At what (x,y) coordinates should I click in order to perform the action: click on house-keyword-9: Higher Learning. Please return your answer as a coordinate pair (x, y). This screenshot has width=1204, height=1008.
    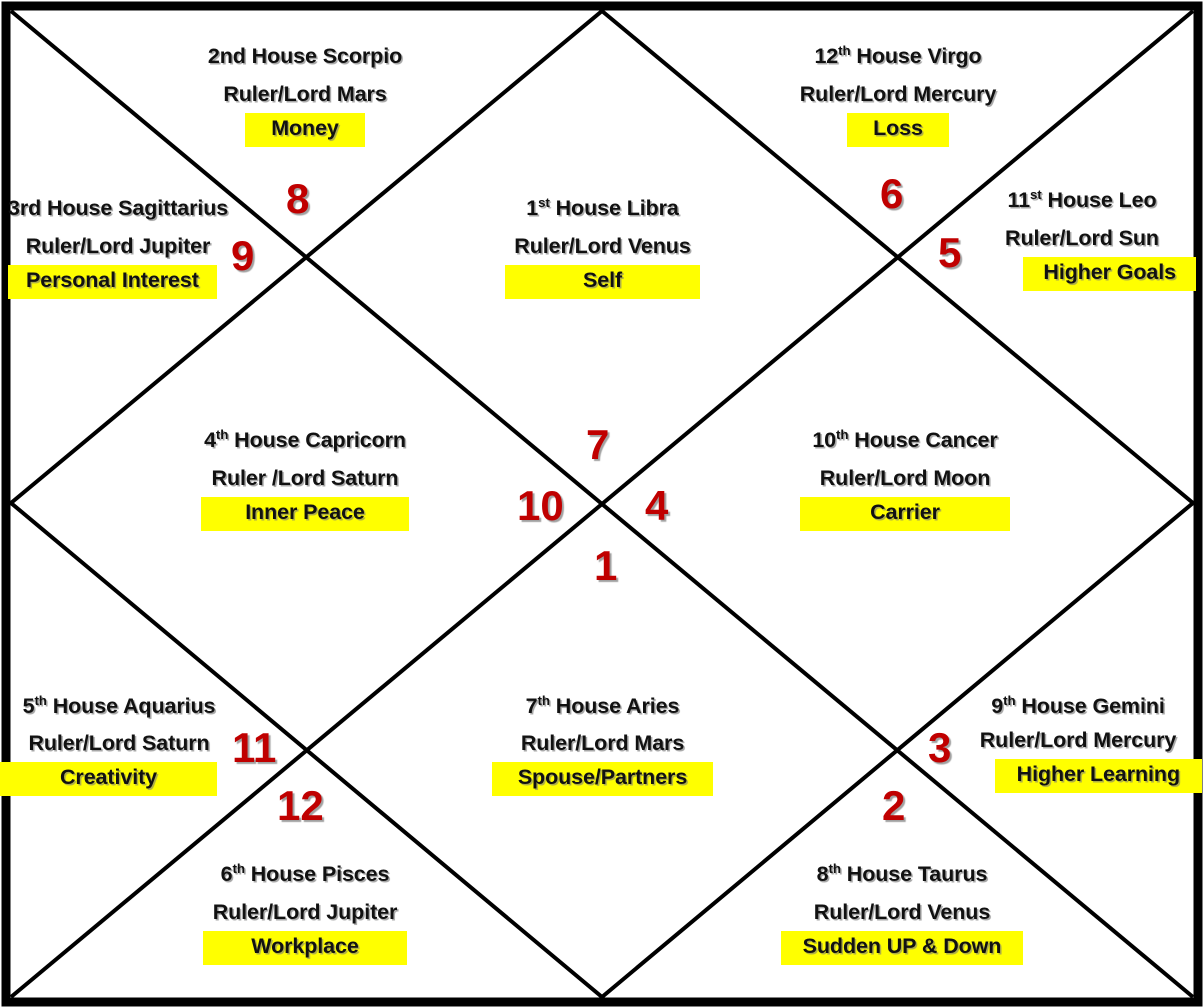
    Looking at the image, I should click on (1098, 776).